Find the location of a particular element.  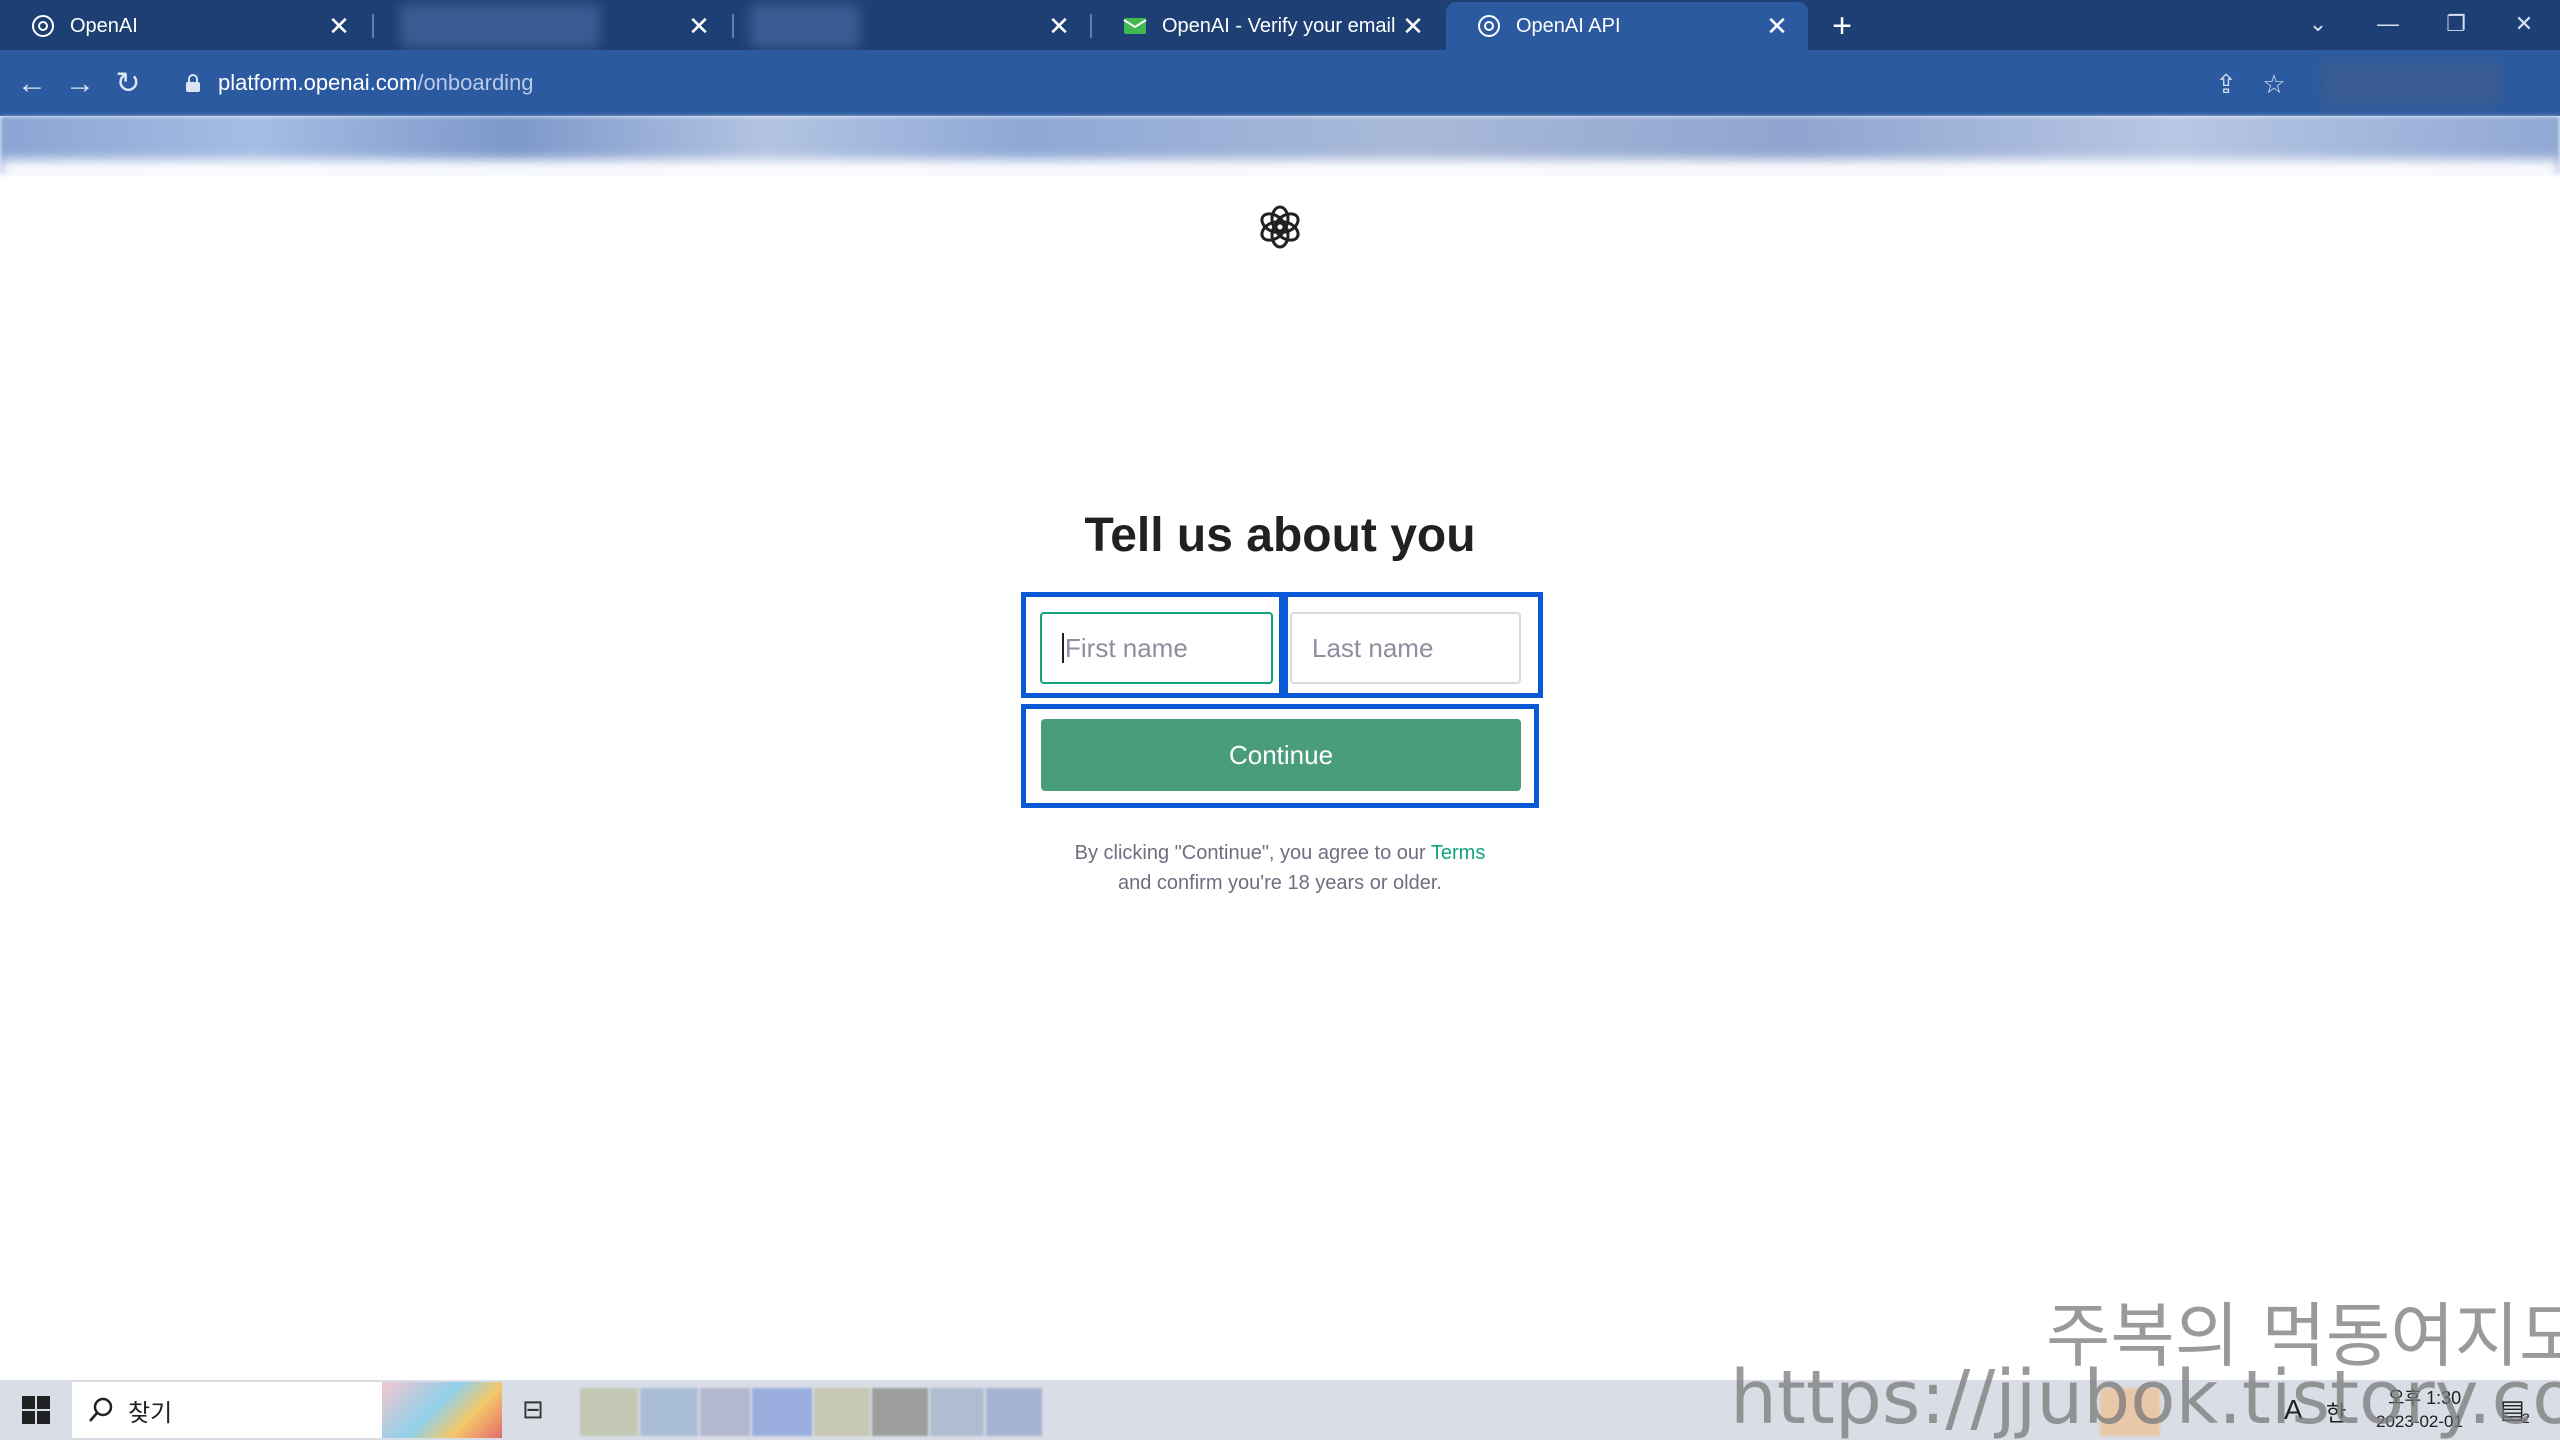

watermark-blog-url: https://jjubok.tistory.com is located at coordinates (2145, 1398).